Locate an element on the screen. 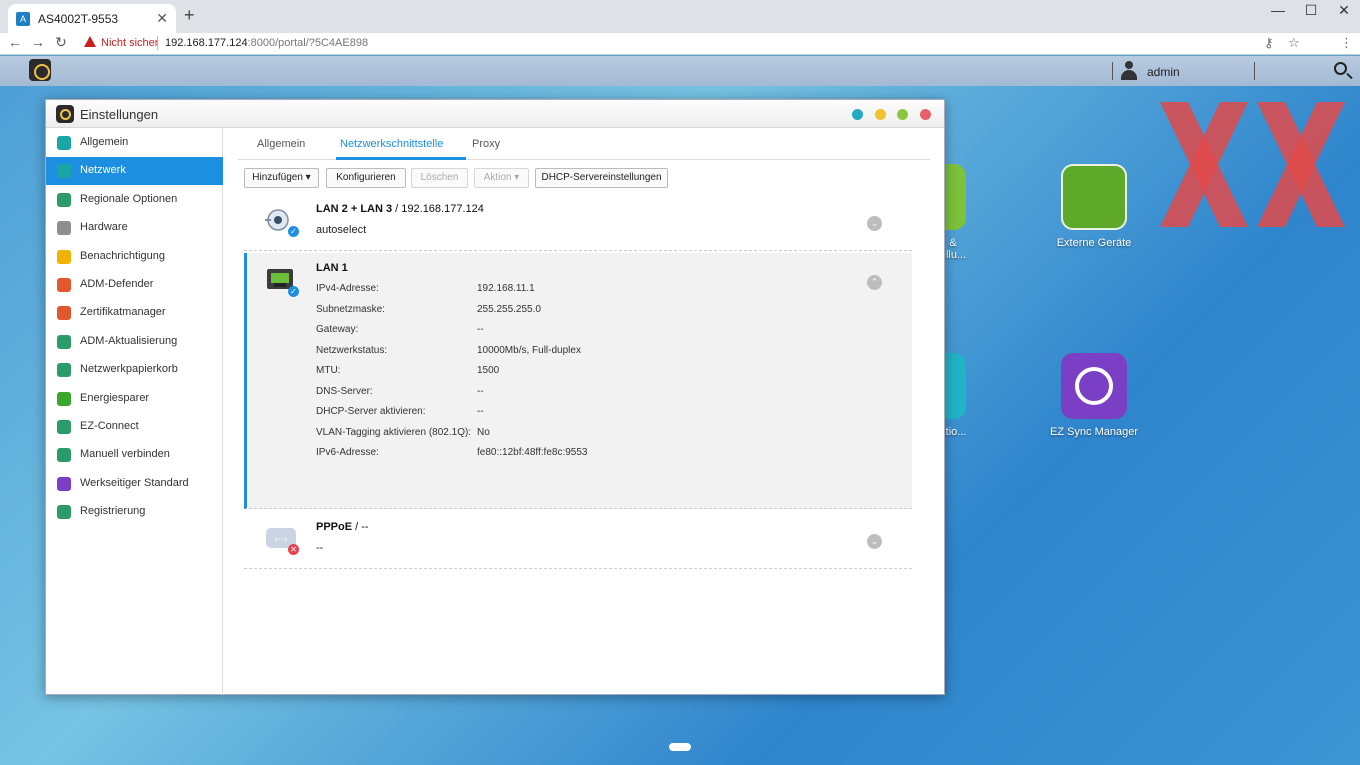 The image size is (1360, 765). interface-name: LAN 2 + LAN 3 is located at coordinates (354, 209).